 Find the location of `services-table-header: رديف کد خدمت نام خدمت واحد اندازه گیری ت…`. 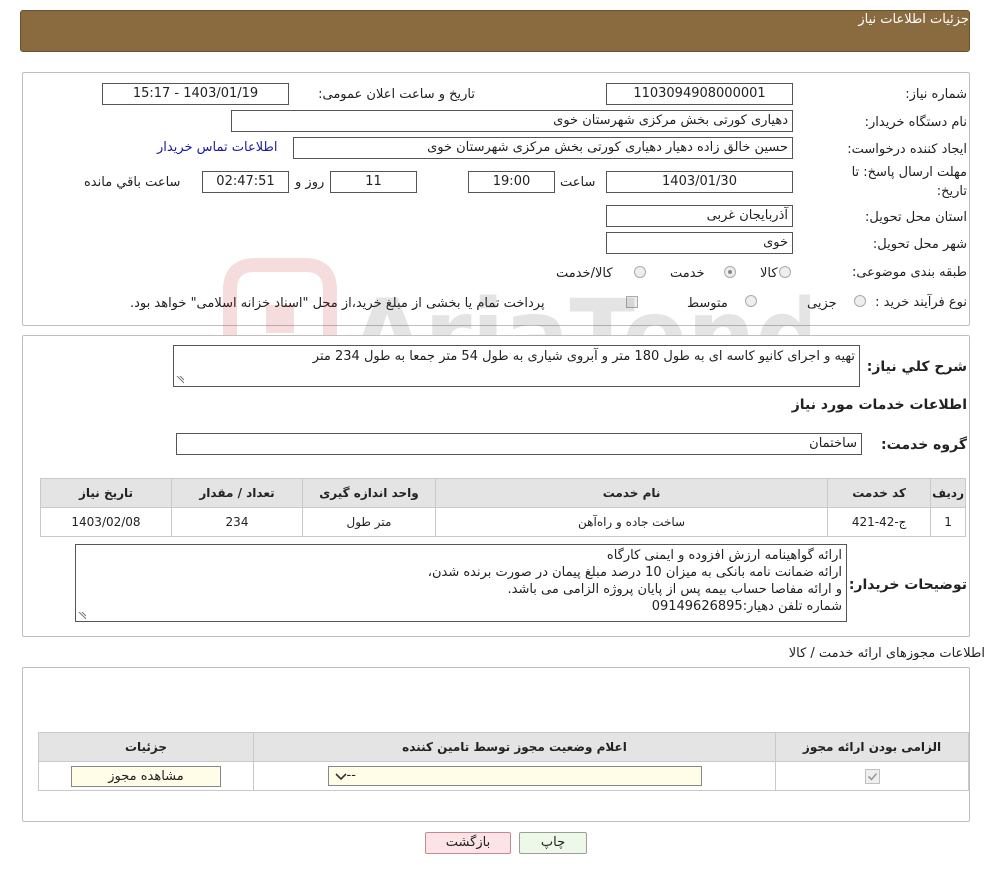

services-table-header: رديف کد خدمت نام خدمت واحد اندازه گیری ت… is located at coordinates (503, 493).